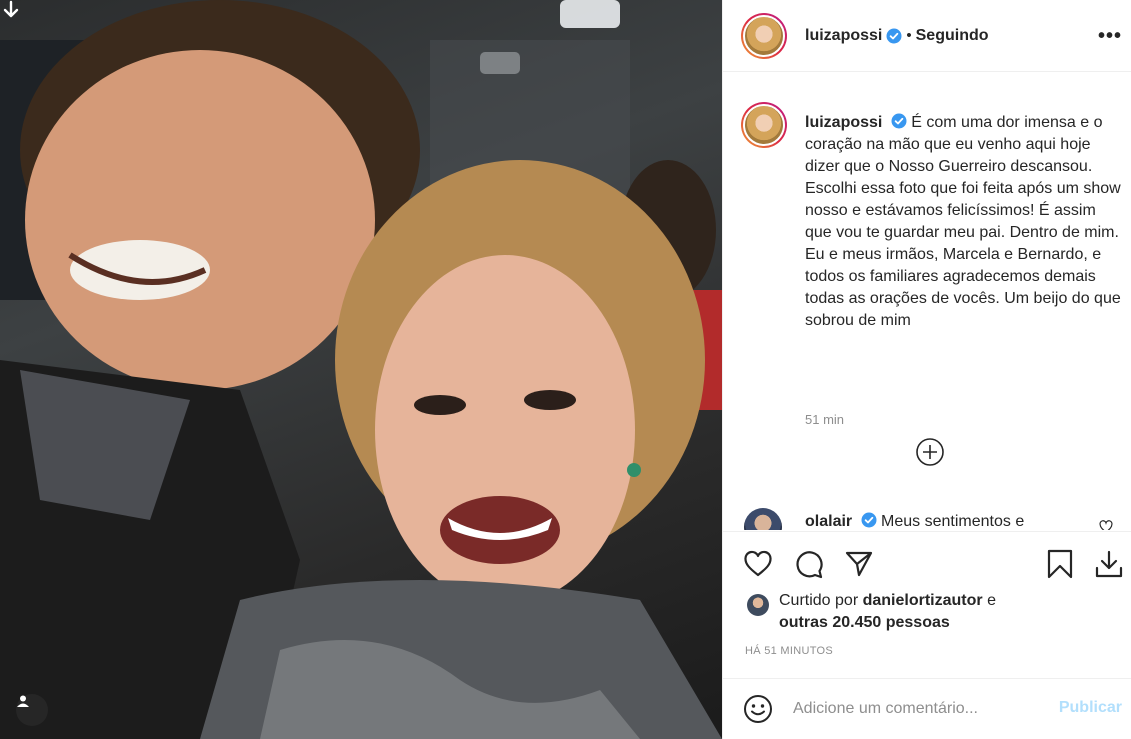 The height and width of the screenshot is (739, 1131). What do you see at coordinates (764, 35) in the screenshot?
I see `author-avatar` at bounding box center [764, 35].